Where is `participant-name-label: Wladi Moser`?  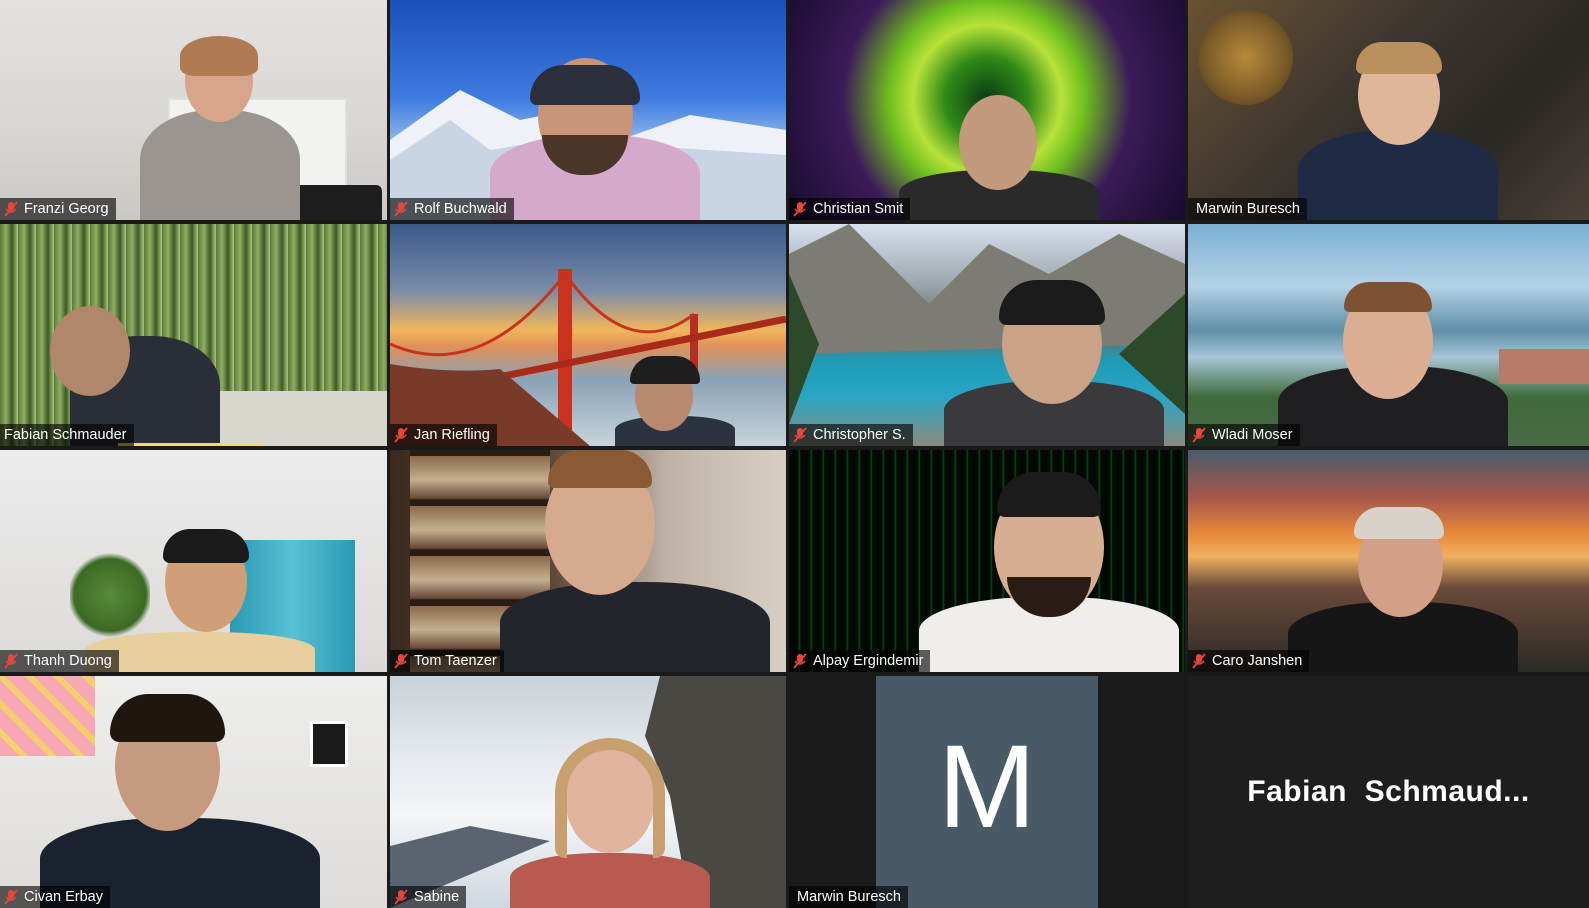 participant-name-label: Wladi Moser is located at coordinates (1244, 435).